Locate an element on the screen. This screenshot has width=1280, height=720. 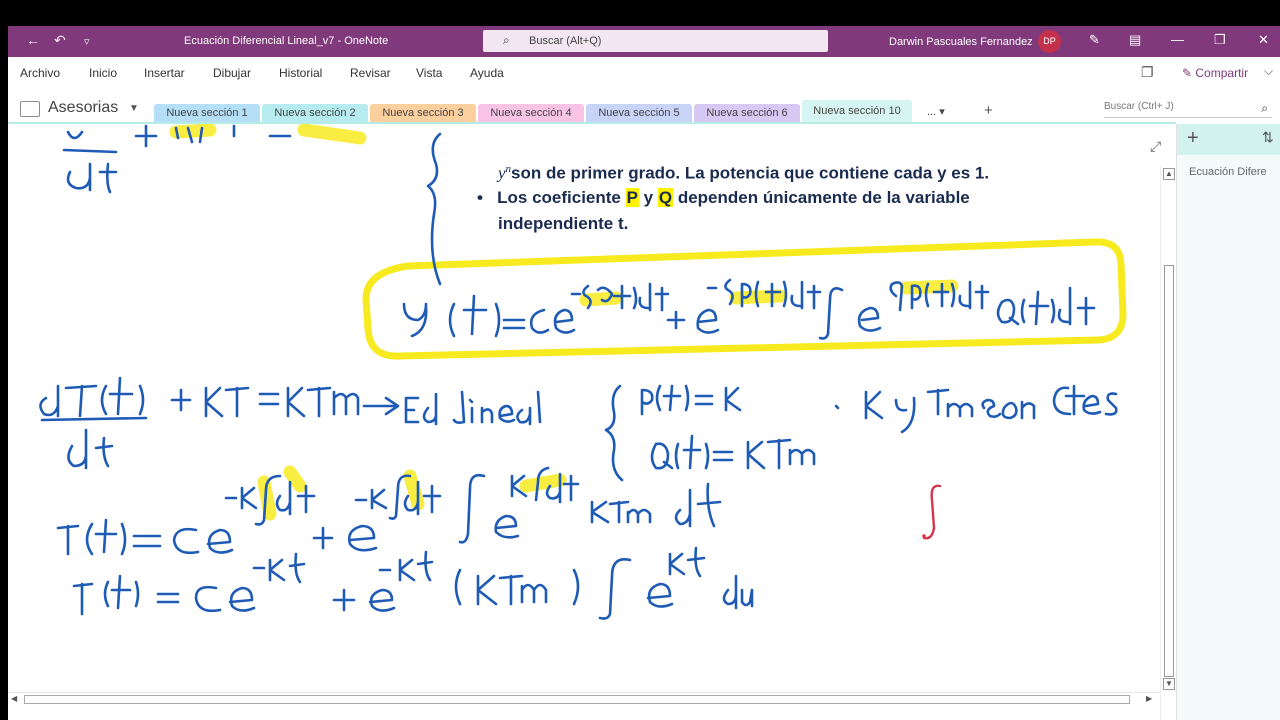
bullet-q: Q is located at coordinates (665, 197).